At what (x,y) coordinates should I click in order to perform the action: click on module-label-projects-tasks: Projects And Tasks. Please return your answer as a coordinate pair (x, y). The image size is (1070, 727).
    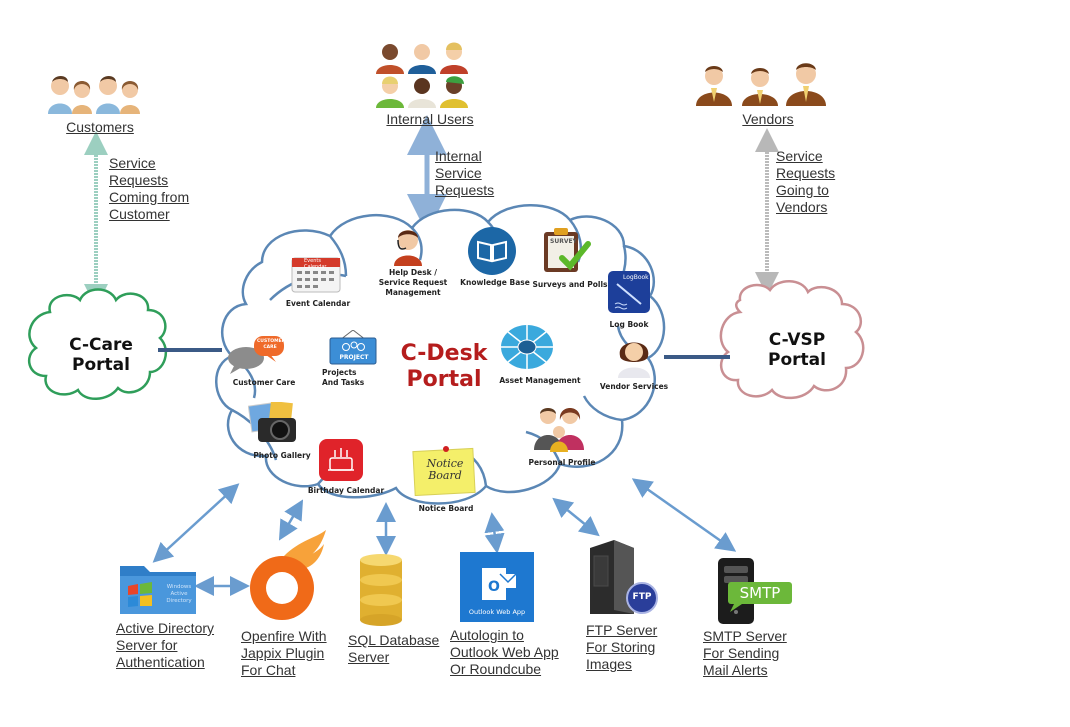
    Looking at the image, I should click on (343, 377).